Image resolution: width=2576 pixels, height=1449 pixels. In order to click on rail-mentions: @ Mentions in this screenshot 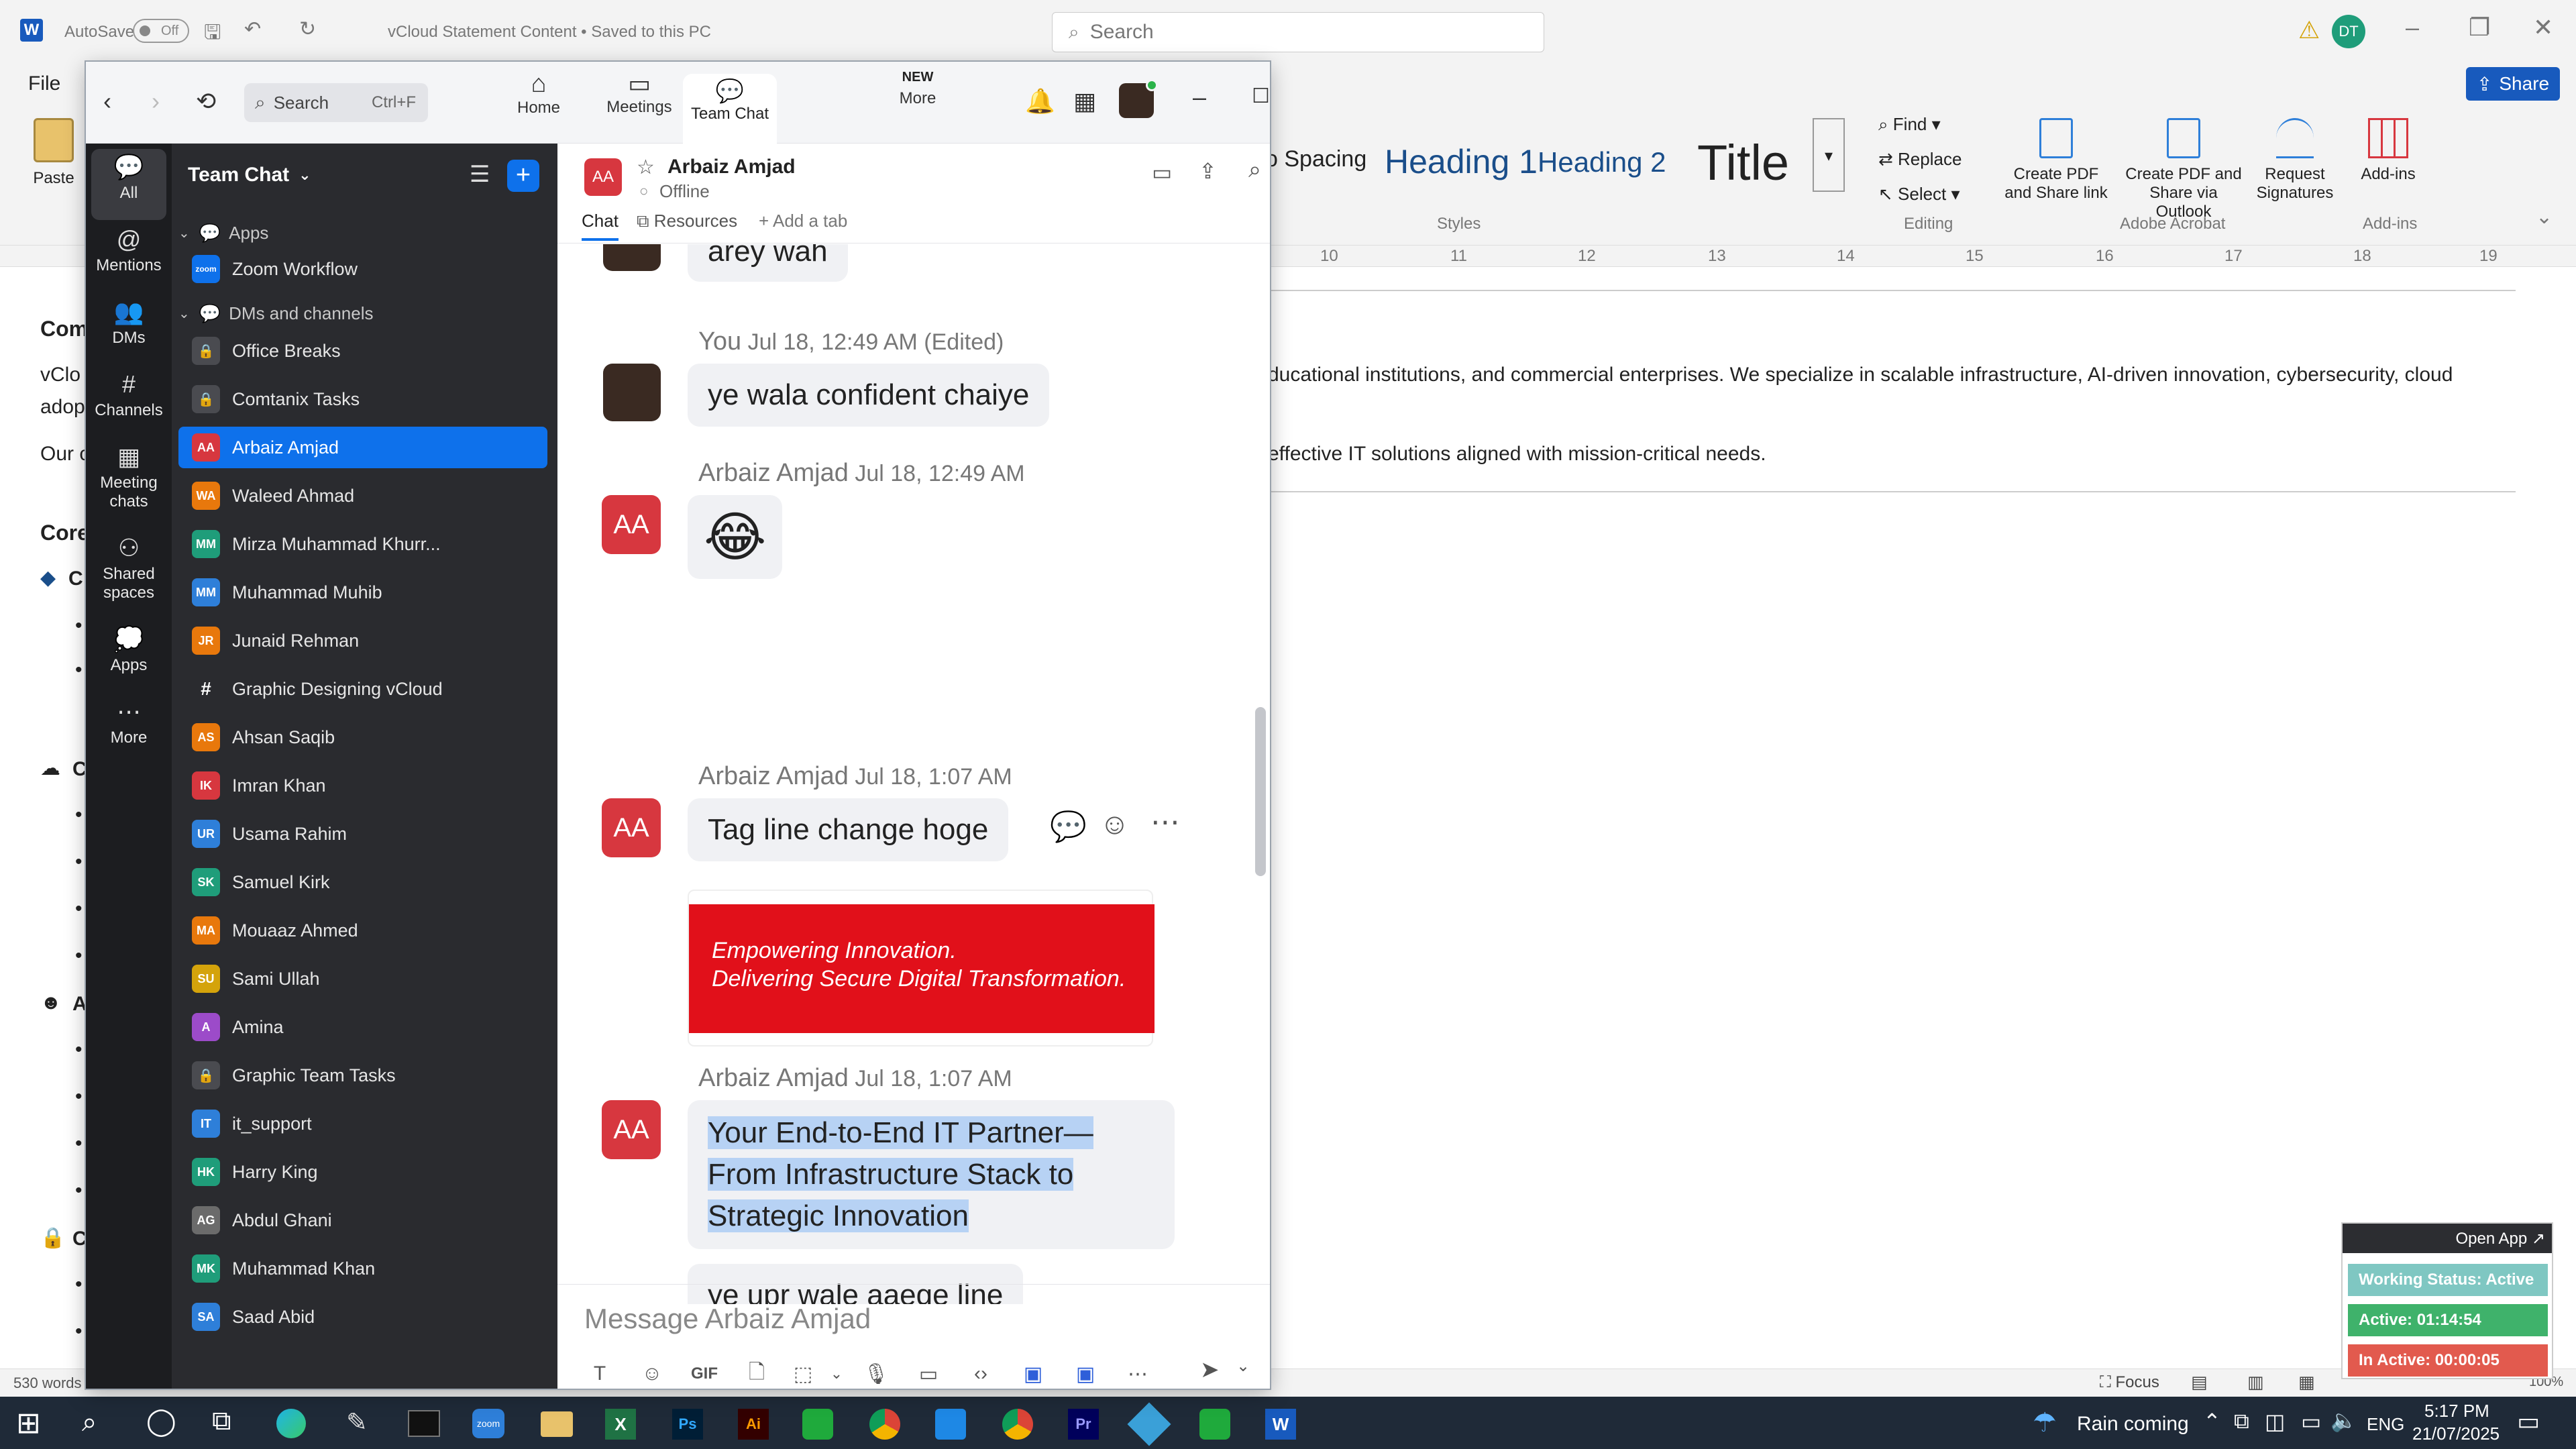, I will do `click(129, 250)`.